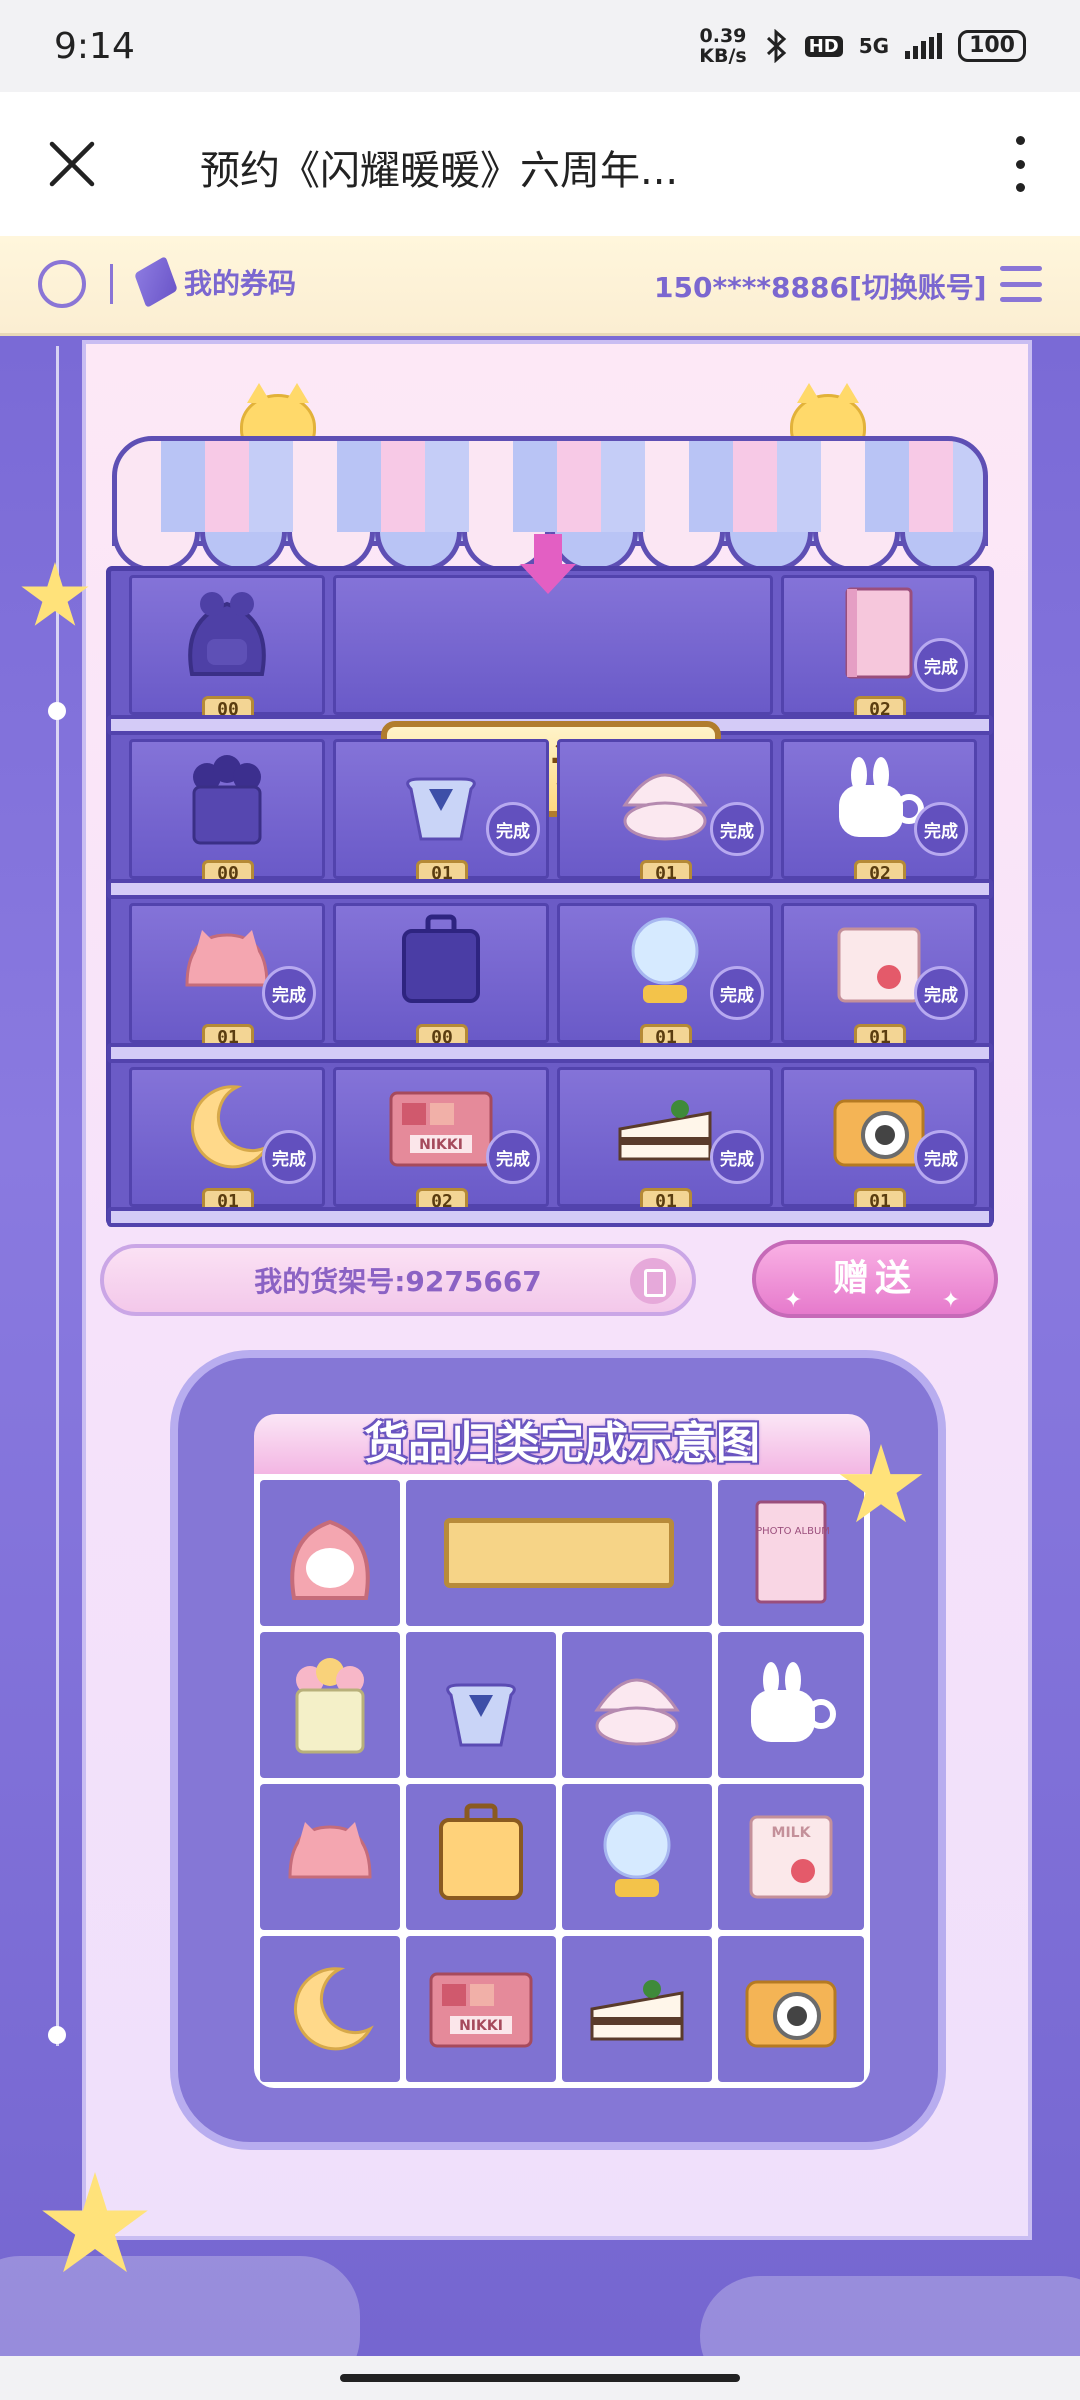  I want to click on shelf-row: 00 完成 01 完成 01 完成 02, so click(550, 817).